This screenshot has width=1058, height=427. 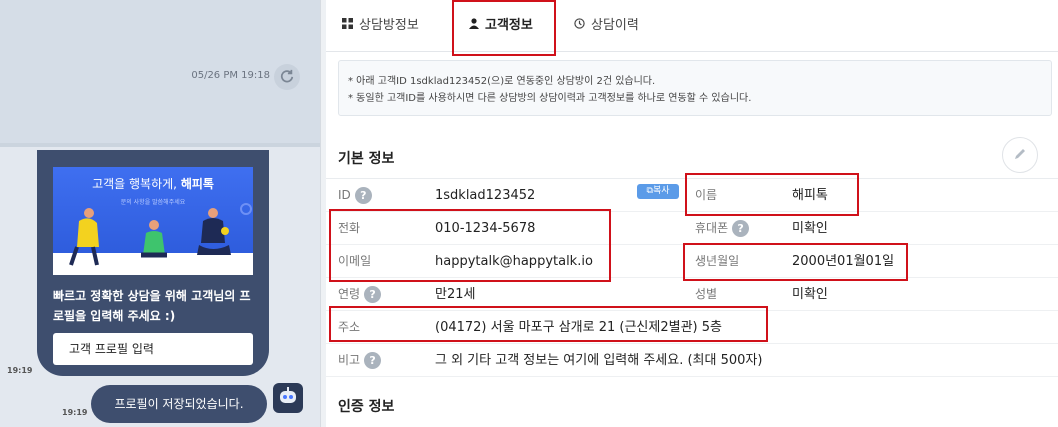 I want to click on message-timestamp: 05/26 PM 19:18, so click(x=230, y=75).